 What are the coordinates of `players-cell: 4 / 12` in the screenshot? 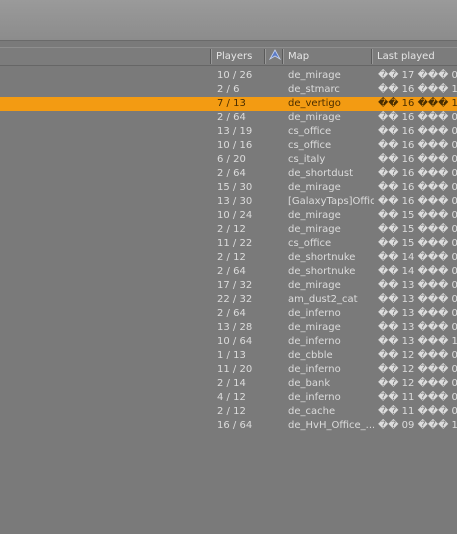 It's located at (231, 397).